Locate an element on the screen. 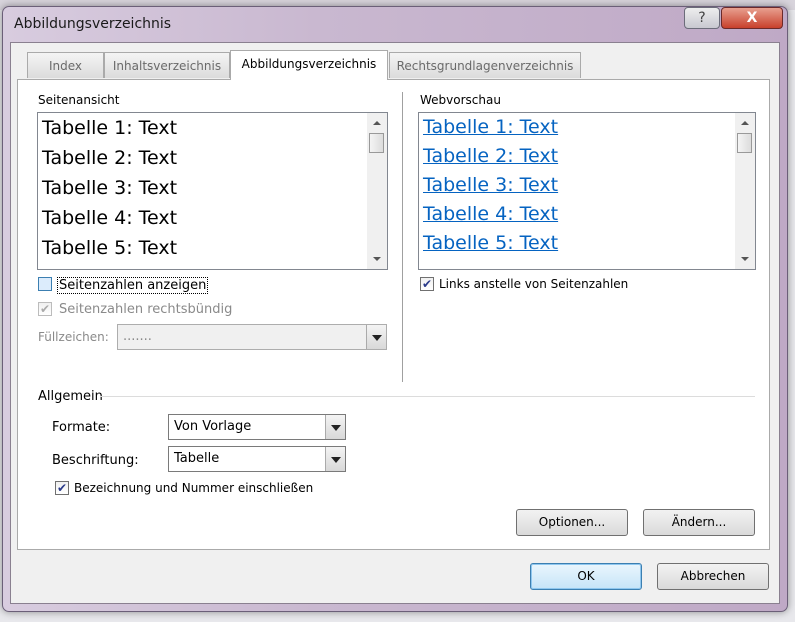  use-hyperlinks-label: Links anstelle von Seitenzahlen is located at coordinates (534, 284).